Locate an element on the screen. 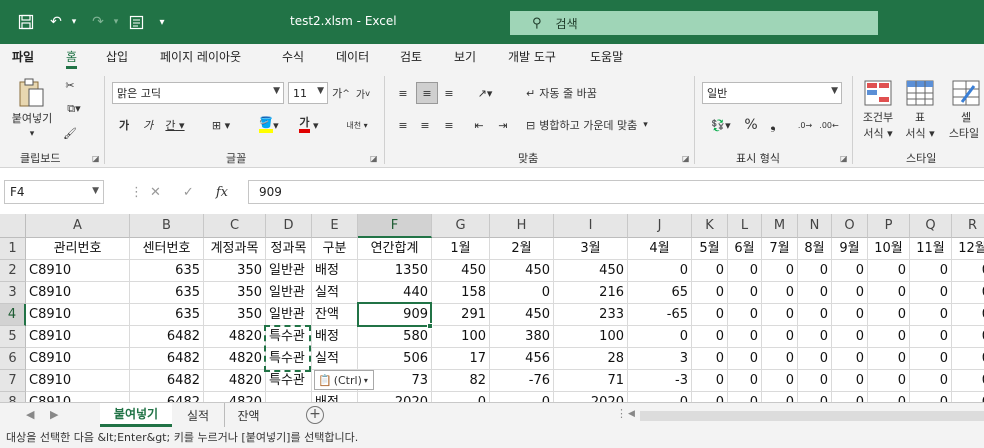  sheet-tab-actual: 실적 is located at coordinates (198, 415).